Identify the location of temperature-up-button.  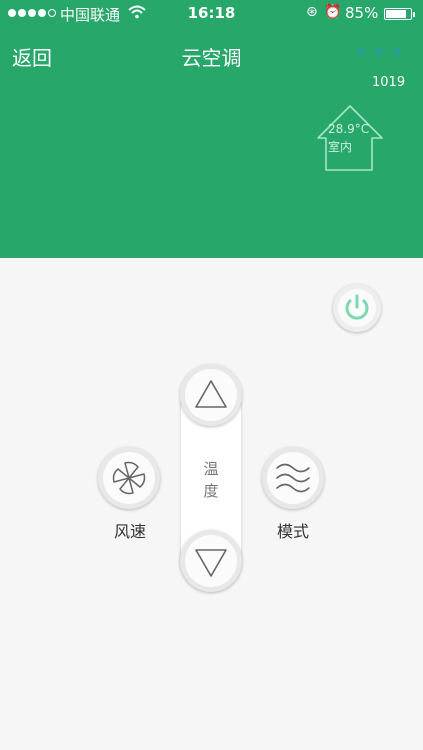
(211, 395).